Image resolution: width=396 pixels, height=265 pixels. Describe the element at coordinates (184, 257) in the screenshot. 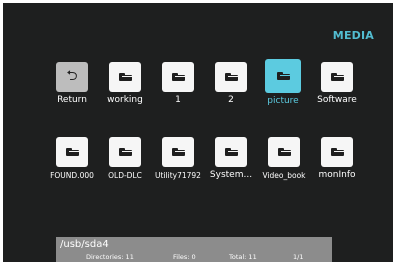

I see `files-count: Files: 0` at that location.